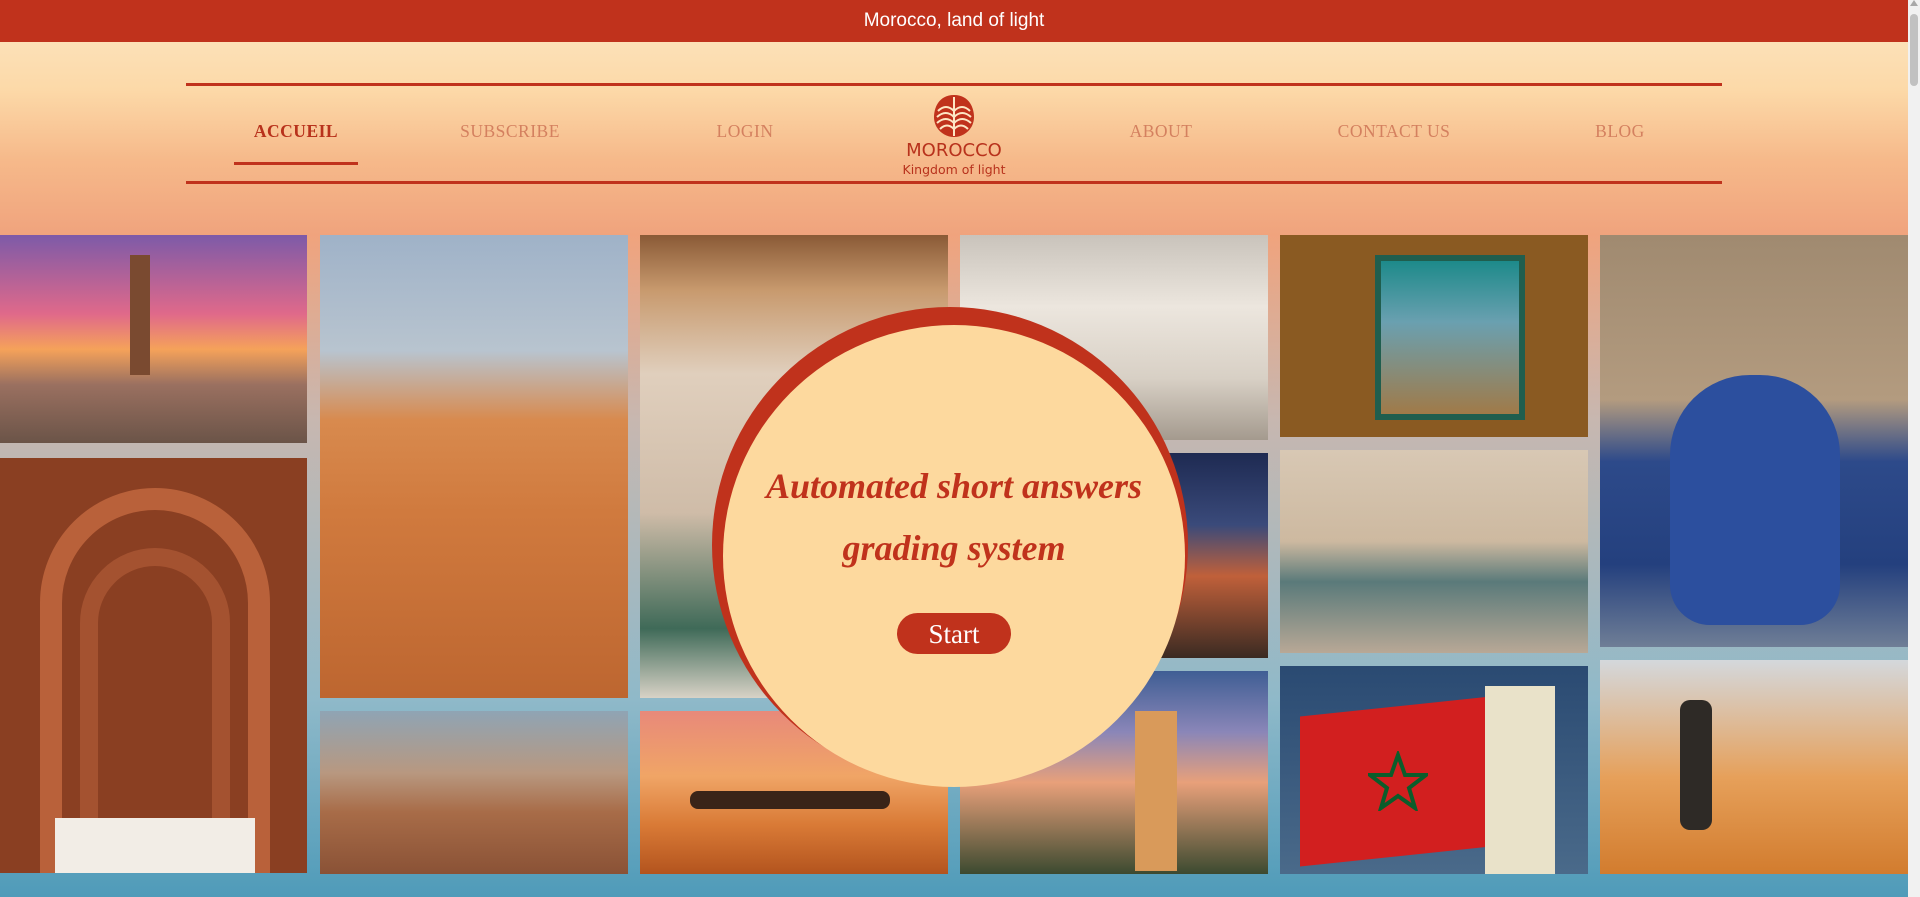 The width and height of the screenshot is (1920, 897). Describe the element at coordinates (1434, 551) in the screenshot. I see `ben-youssef-madrasa-photo` at that location.